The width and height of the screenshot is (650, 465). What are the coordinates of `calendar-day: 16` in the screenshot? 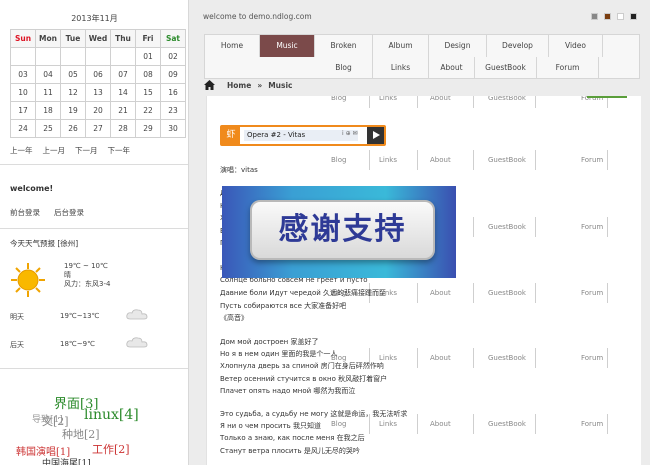 It's located at (173, 92).